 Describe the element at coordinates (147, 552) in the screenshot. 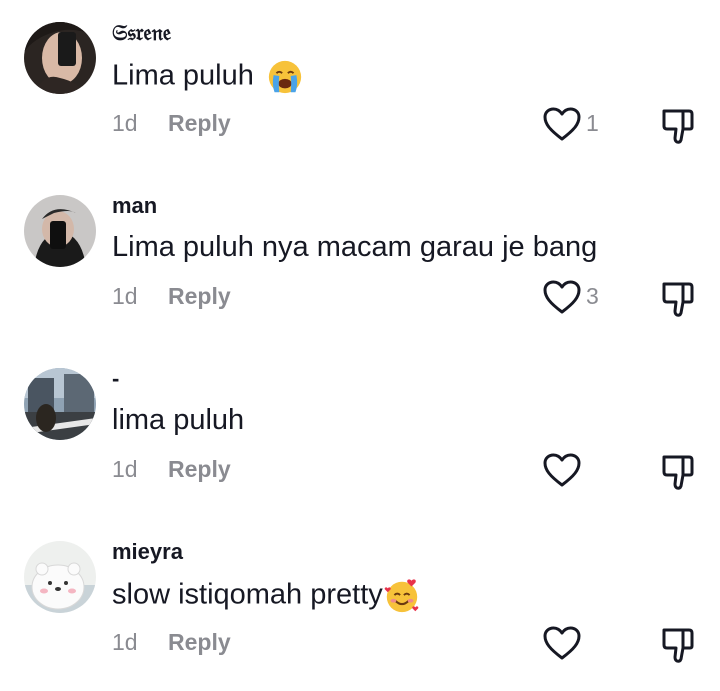

I see `username: mieyra` at that location.